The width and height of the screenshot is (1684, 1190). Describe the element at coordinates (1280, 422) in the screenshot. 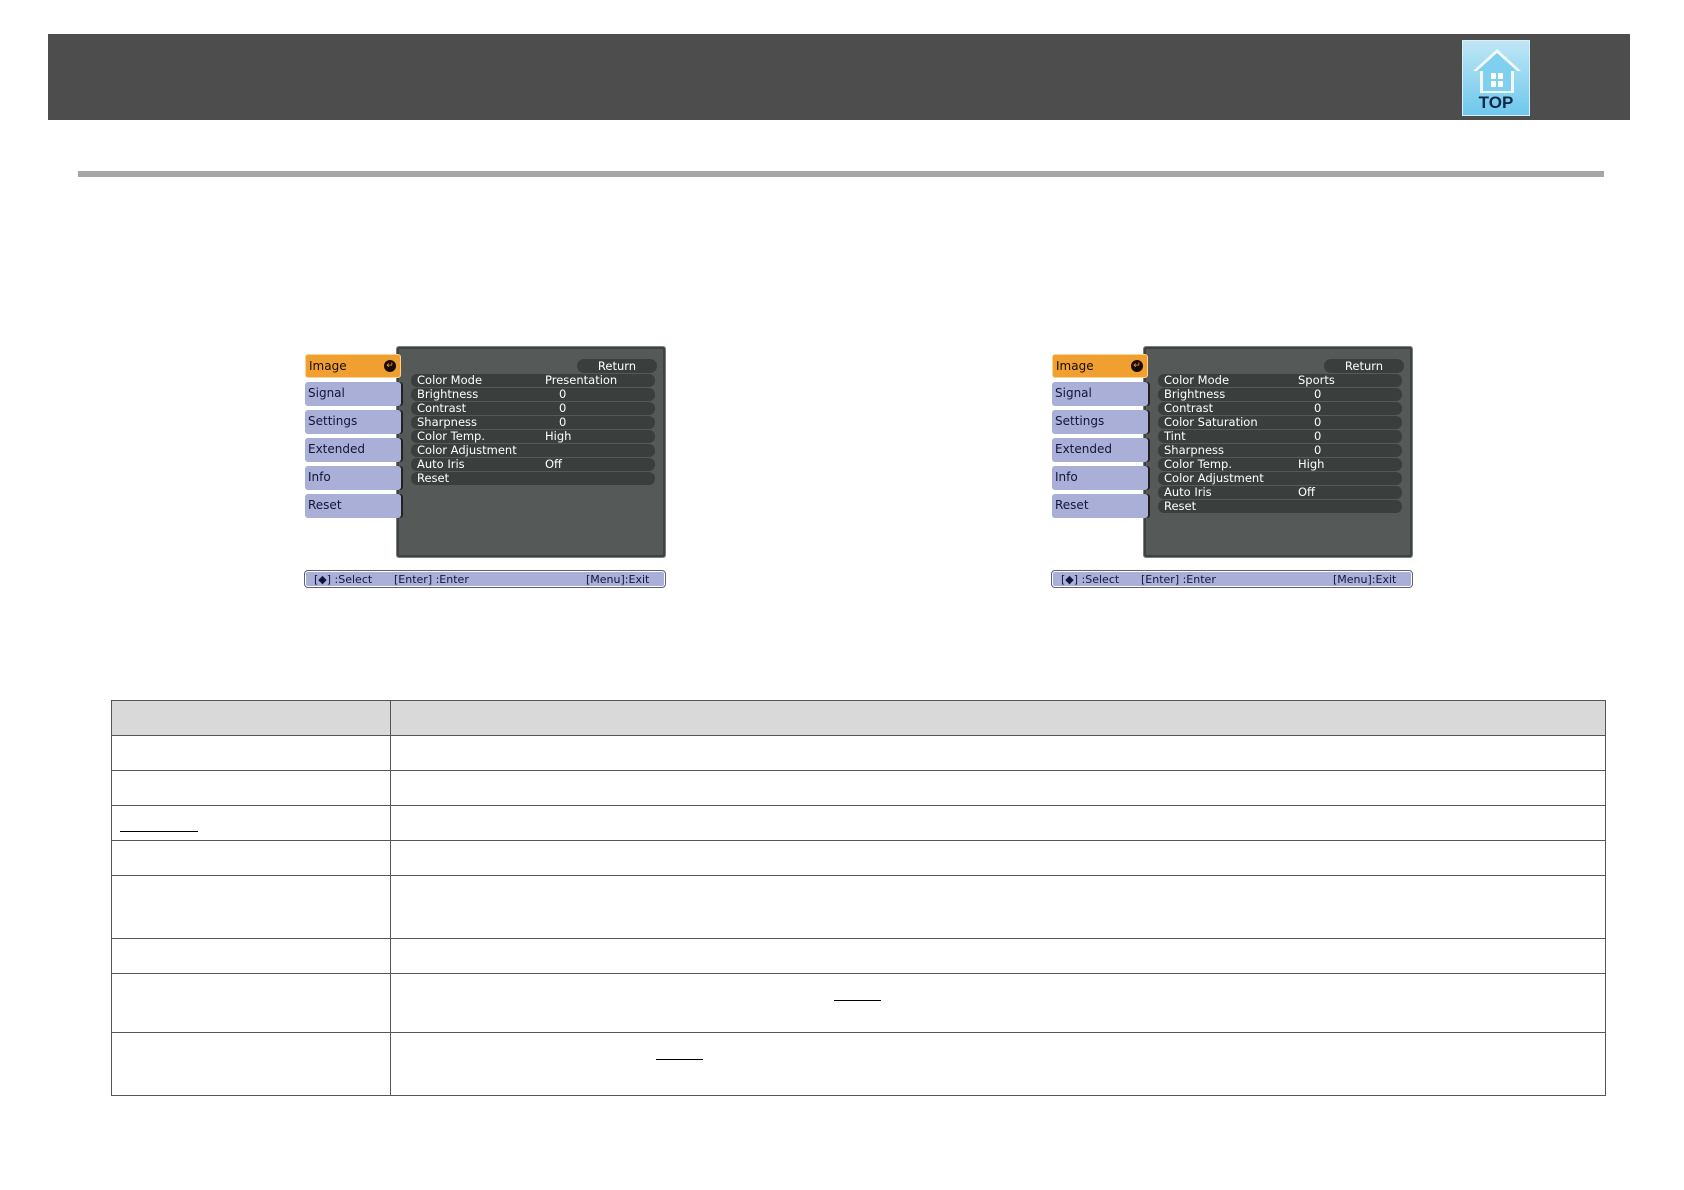

I see `menu-row-color-saturation: Color Saturation 0` at that location.